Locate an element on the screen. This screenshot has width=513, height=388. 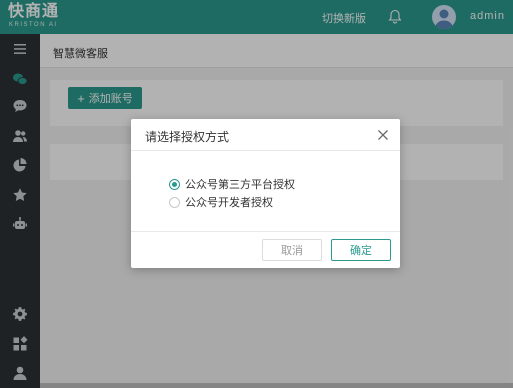
radio-label: 公众号开发者授权 is located at coordinates (229, 203).